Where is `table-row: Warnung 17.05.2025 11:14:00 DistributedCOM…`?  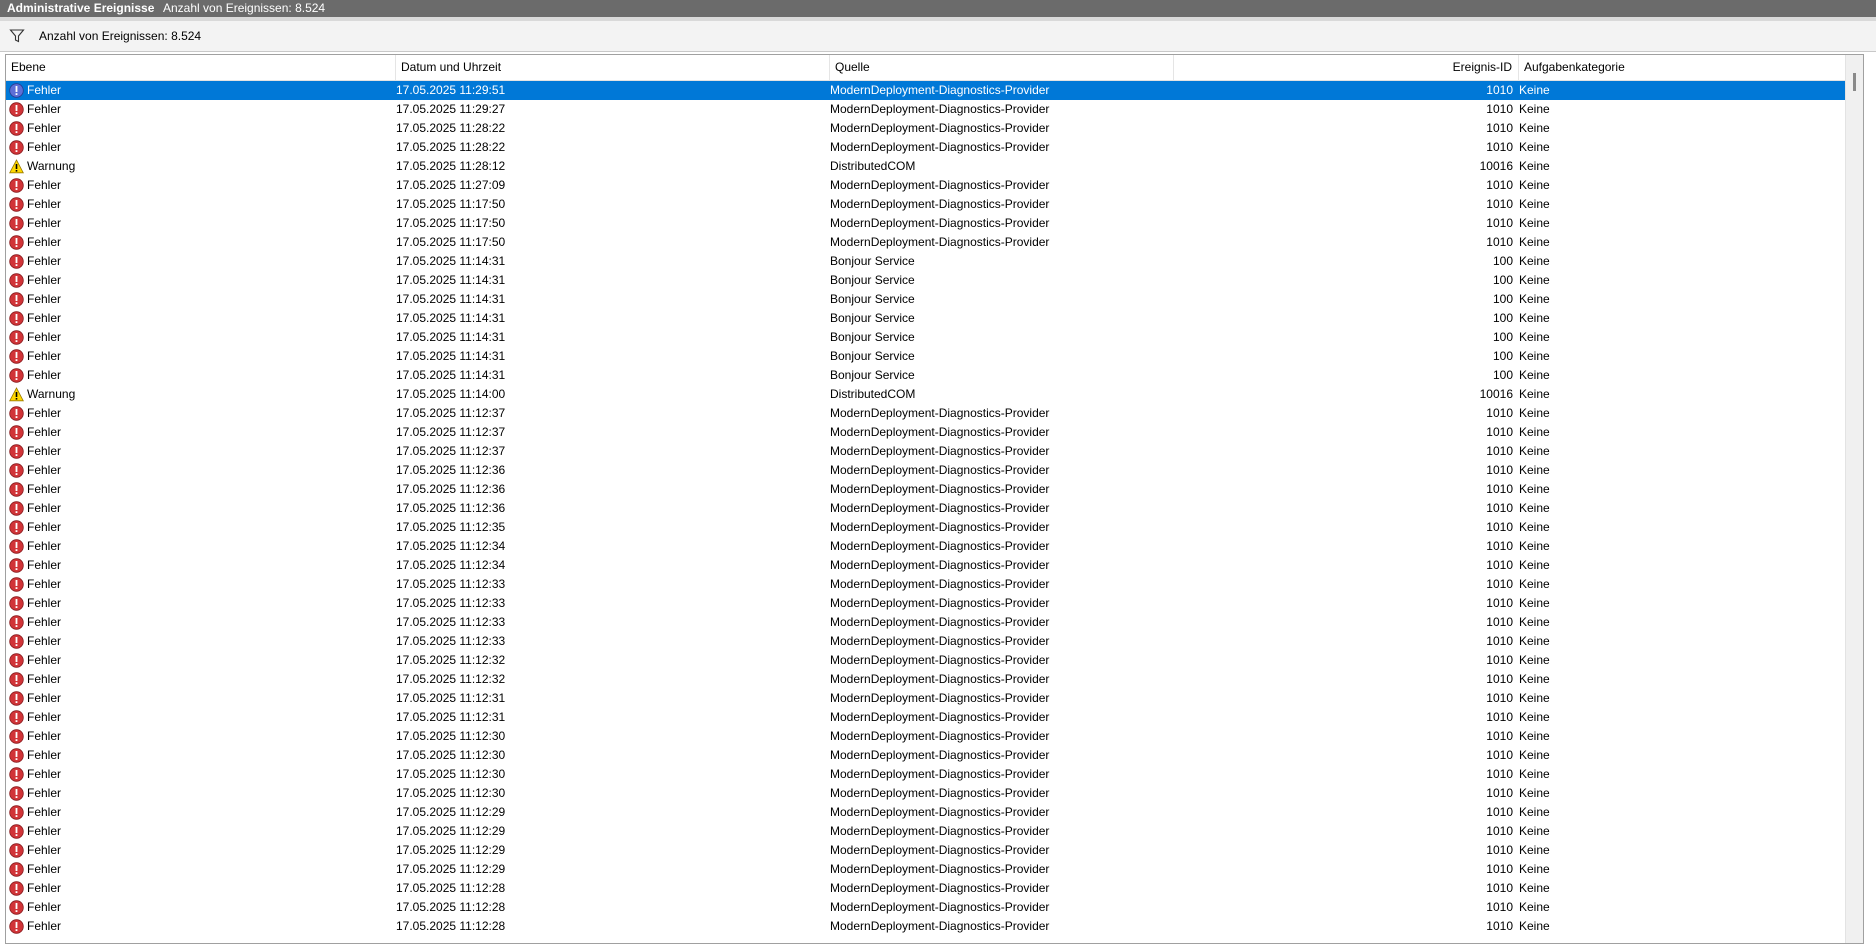
table-row: Warnung 17.05.2025 11:14:00 DistributedCOM… is located at coordinates (932, 394).